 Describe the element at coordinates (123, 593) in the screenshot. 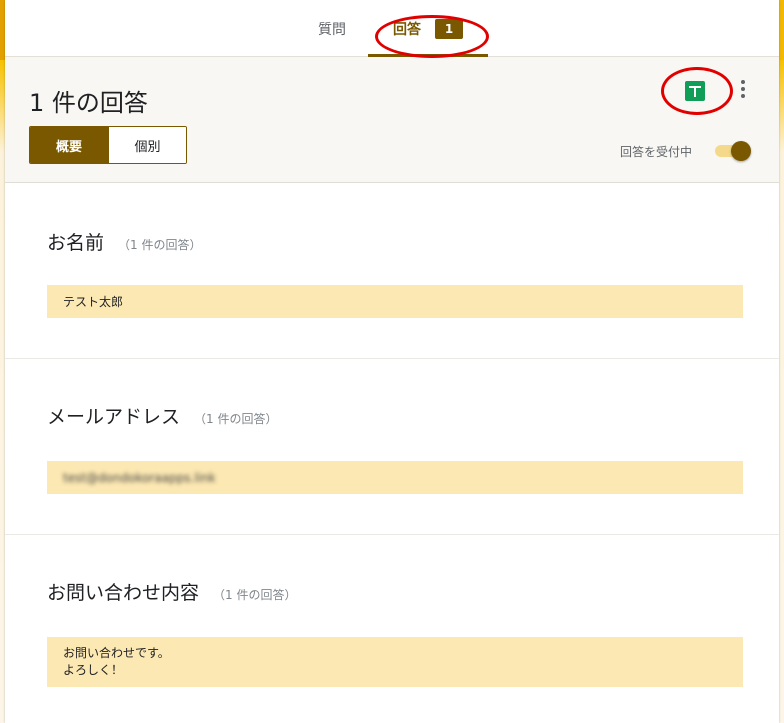

I see `question-title-text: お問い合わせ内容` at that location.